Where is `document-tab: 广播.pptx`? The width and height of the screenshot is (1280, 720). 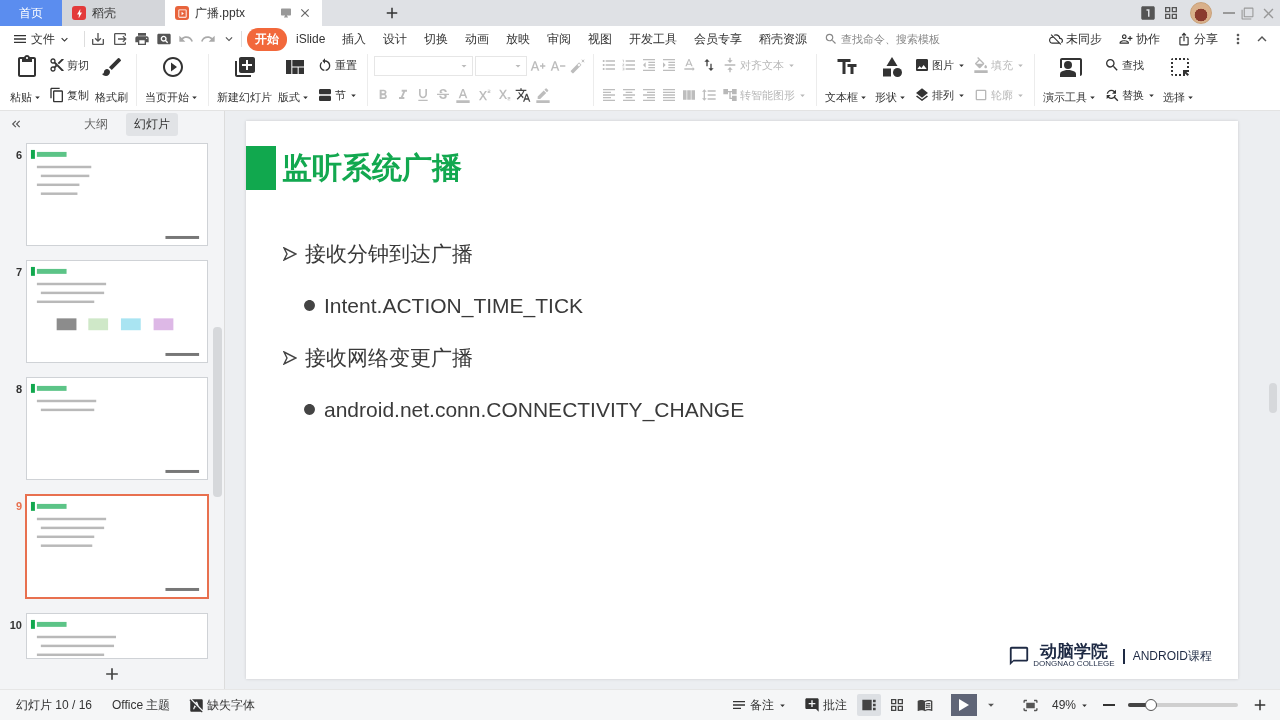 document-tab: 广播.pptx is located at coordinates (243, 13).